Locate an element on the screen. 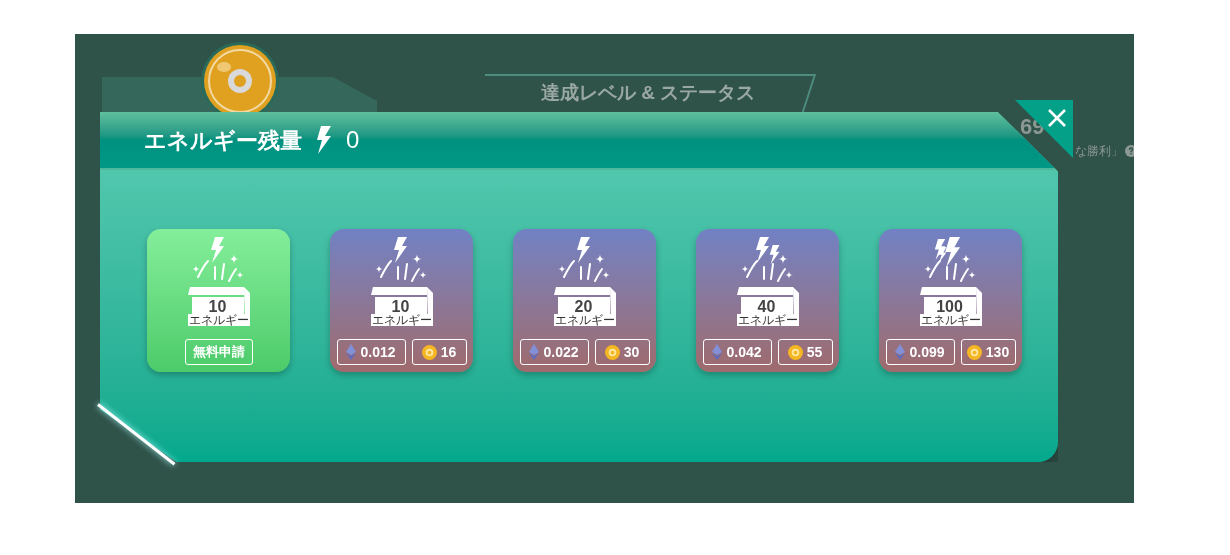  help-icon is located at coordinates (1129, 151).